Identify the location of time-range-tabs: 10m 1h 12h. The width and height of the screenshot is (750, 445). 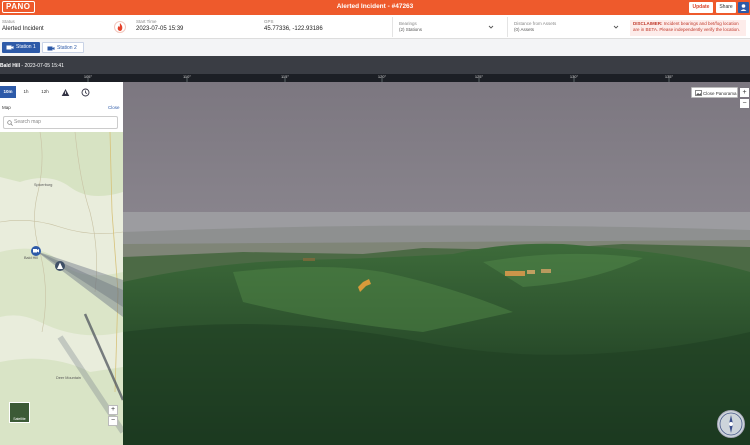
(61, 92).